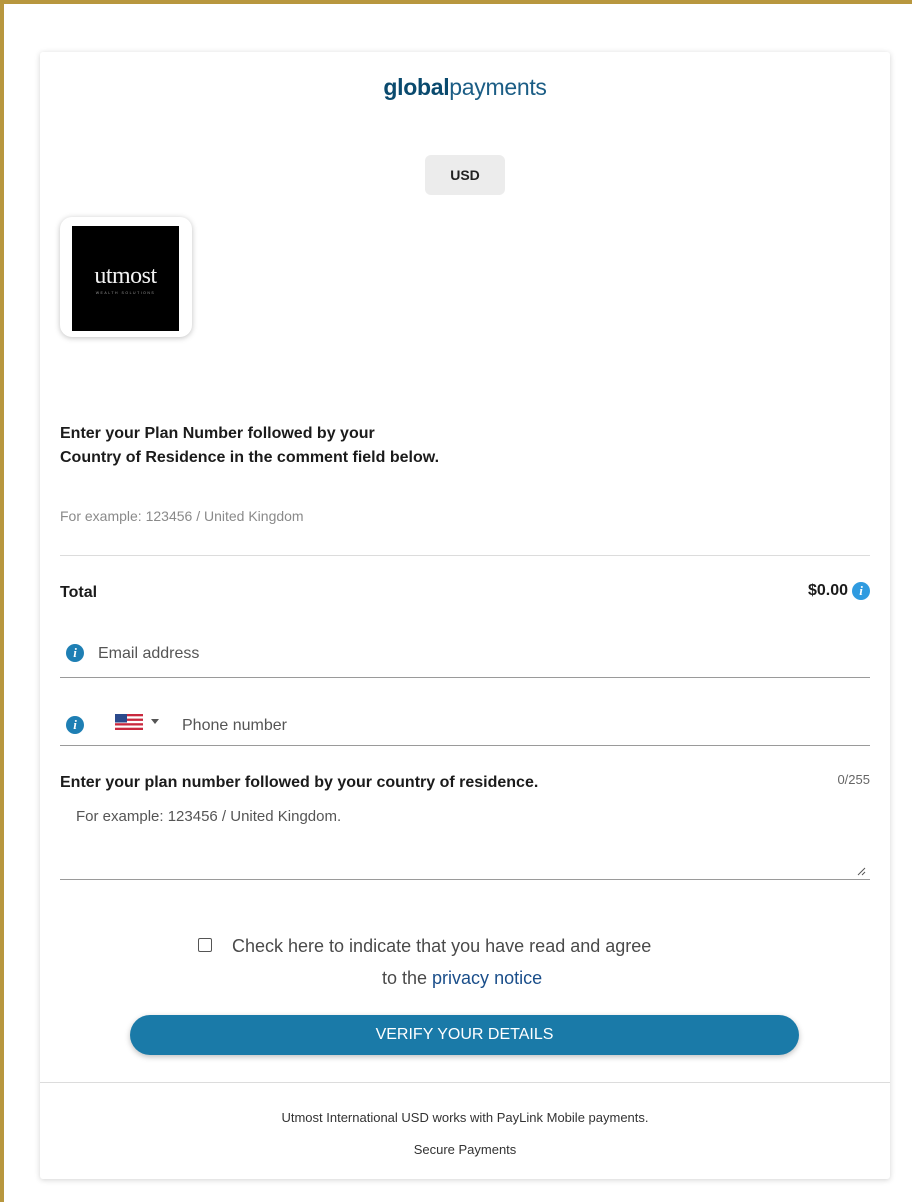 The image size is (912, 1202). I want to click on merchant-logo: utmost WEALTH SOLUTIONS, so click(126, 277).